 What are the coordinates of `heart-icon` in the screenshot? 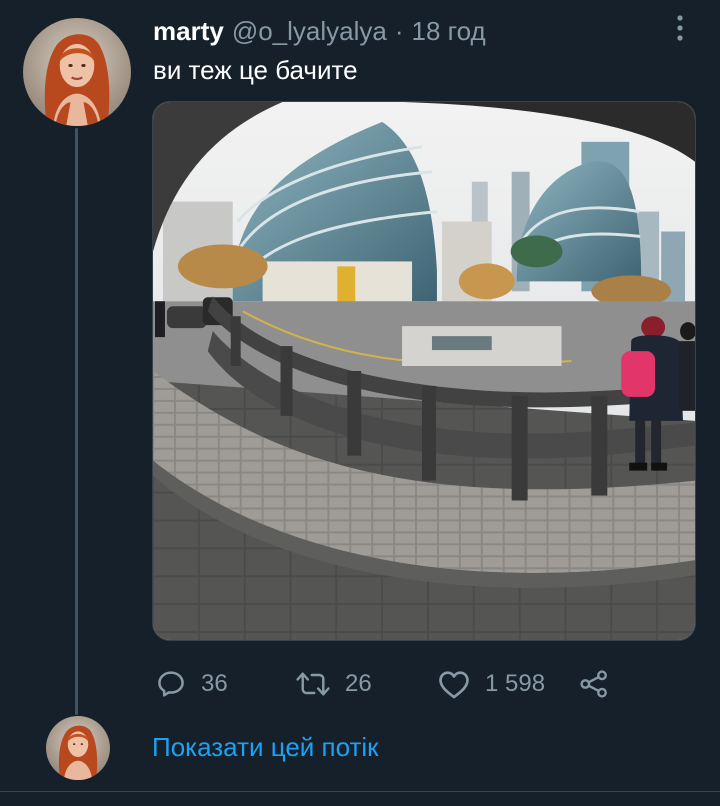 It's located at (454, 684).